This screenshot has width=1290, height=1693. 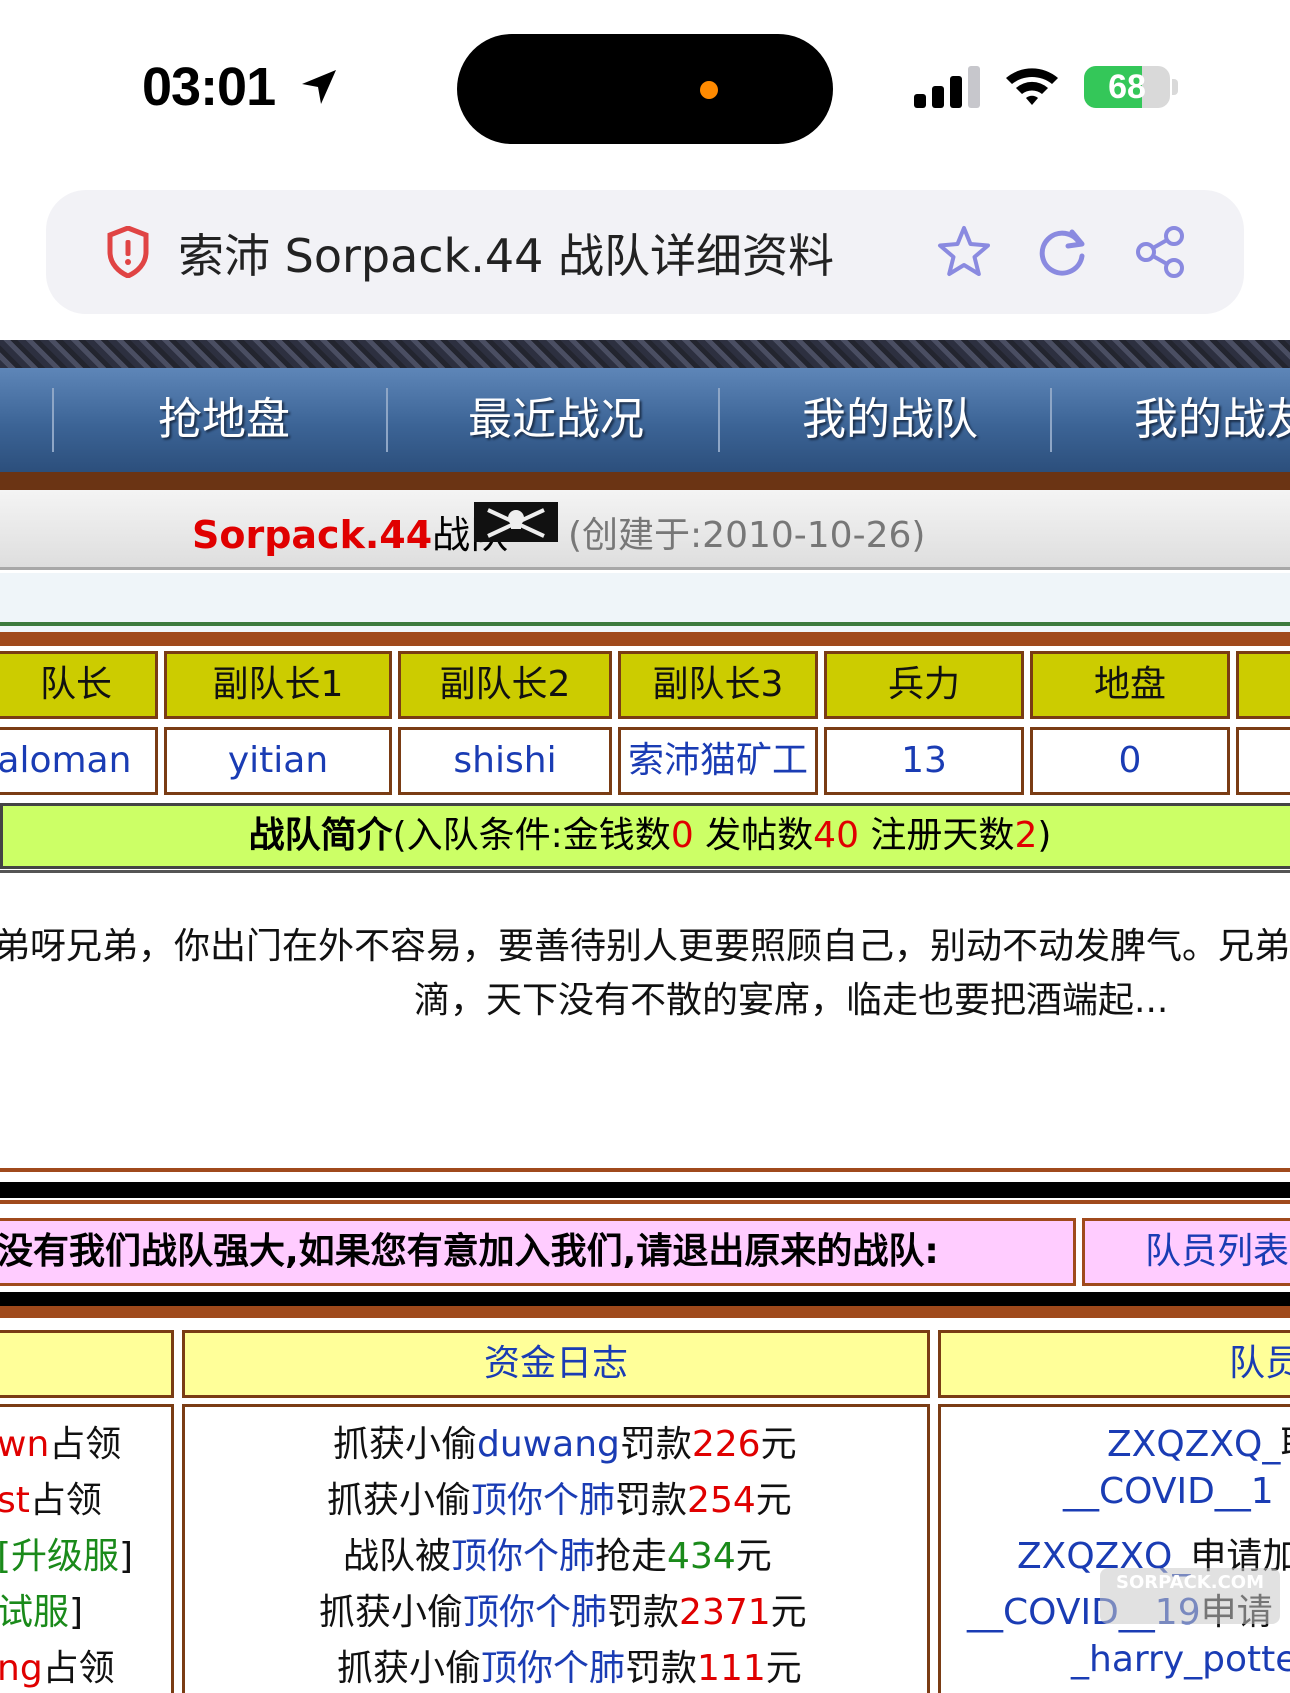 I want to click on reload-icon, so click(x=1062, y=252).